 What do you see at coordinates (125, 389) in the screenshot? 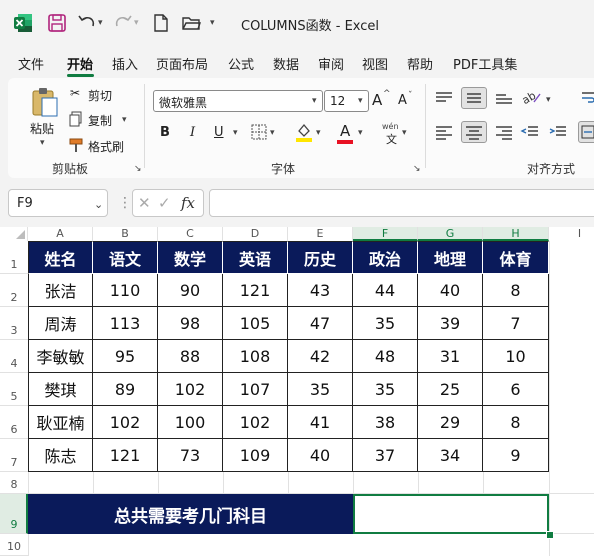
I see `table-cell: 89` at bounding box center [125, 389].